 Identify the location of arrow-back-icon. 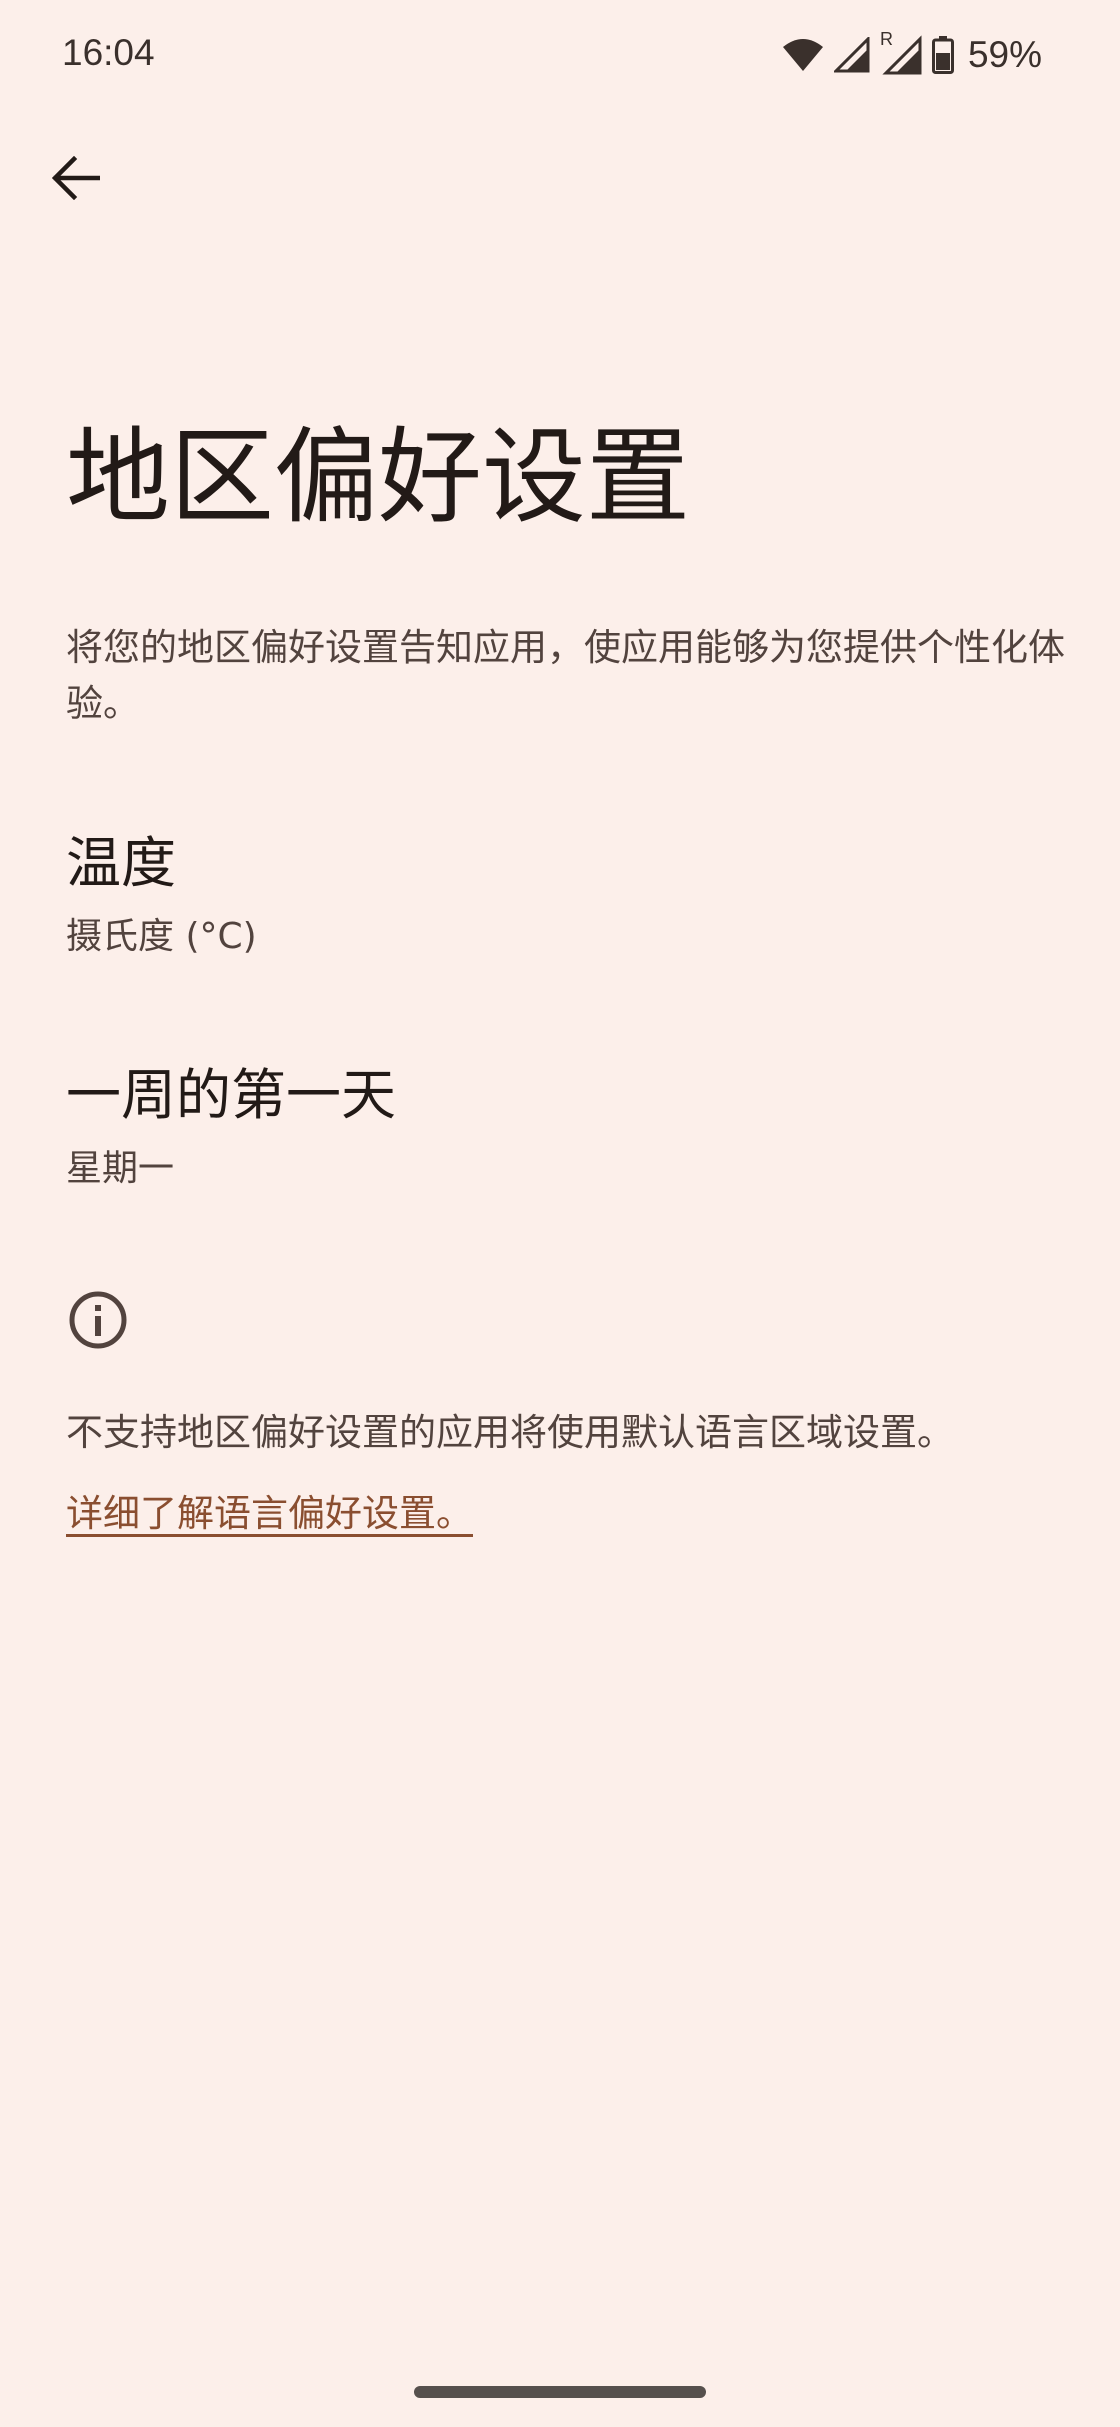
(76, 179).